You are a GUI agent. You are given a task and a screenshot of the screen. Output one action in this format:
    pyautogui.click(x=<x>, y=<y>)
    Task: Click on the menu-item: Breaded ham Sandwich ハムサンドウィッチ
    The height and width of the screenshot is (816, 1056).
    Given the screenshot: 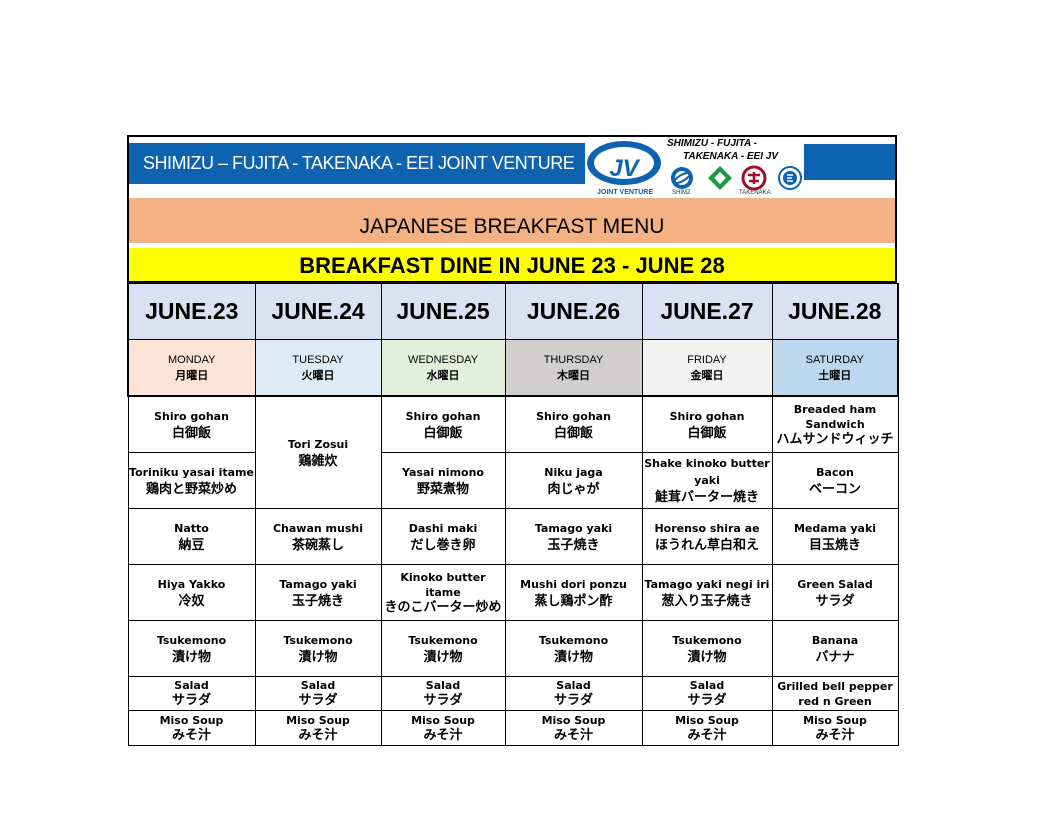 What is the action you would take?
    pyautogui.click(x=835, y=424)
    